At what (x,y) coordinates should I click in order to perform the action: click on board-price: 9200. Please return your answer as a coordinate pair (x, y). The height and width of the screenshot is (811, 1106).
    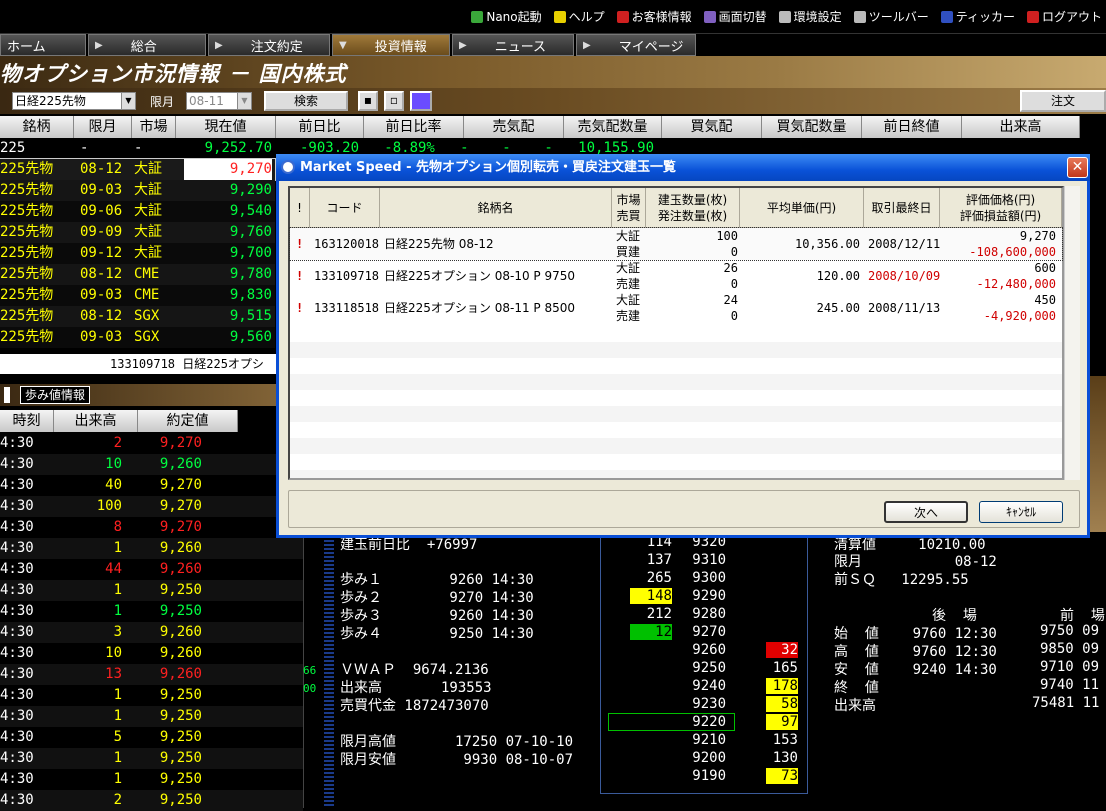
    Looking at the image, I should click on (706, 758).